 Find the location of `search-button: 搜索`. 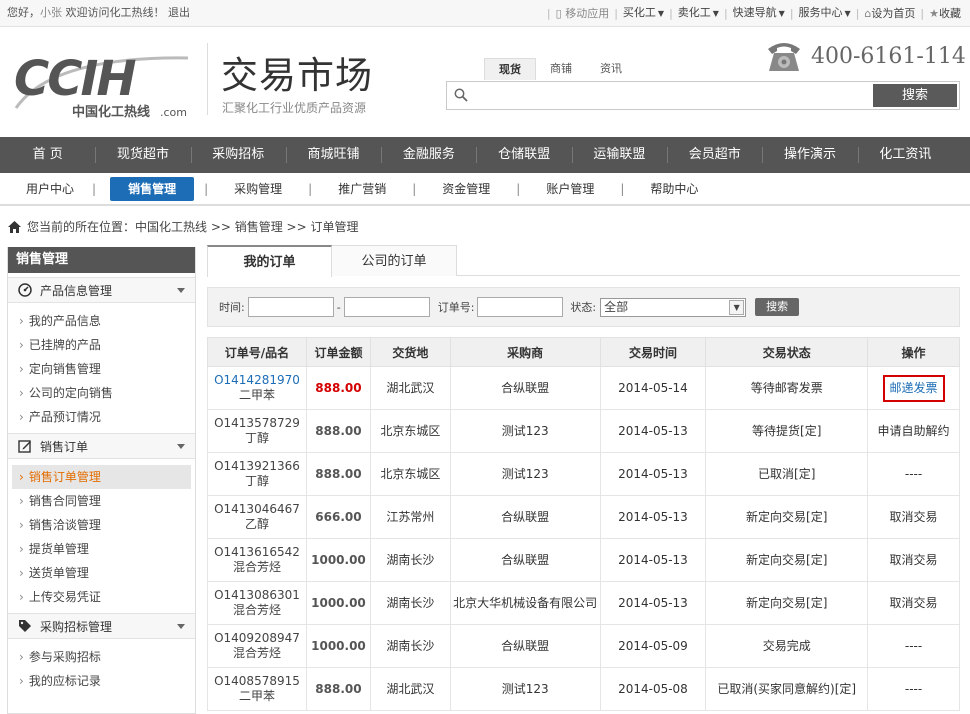

search-button: 搜索 is located at coordinates (915, 95).